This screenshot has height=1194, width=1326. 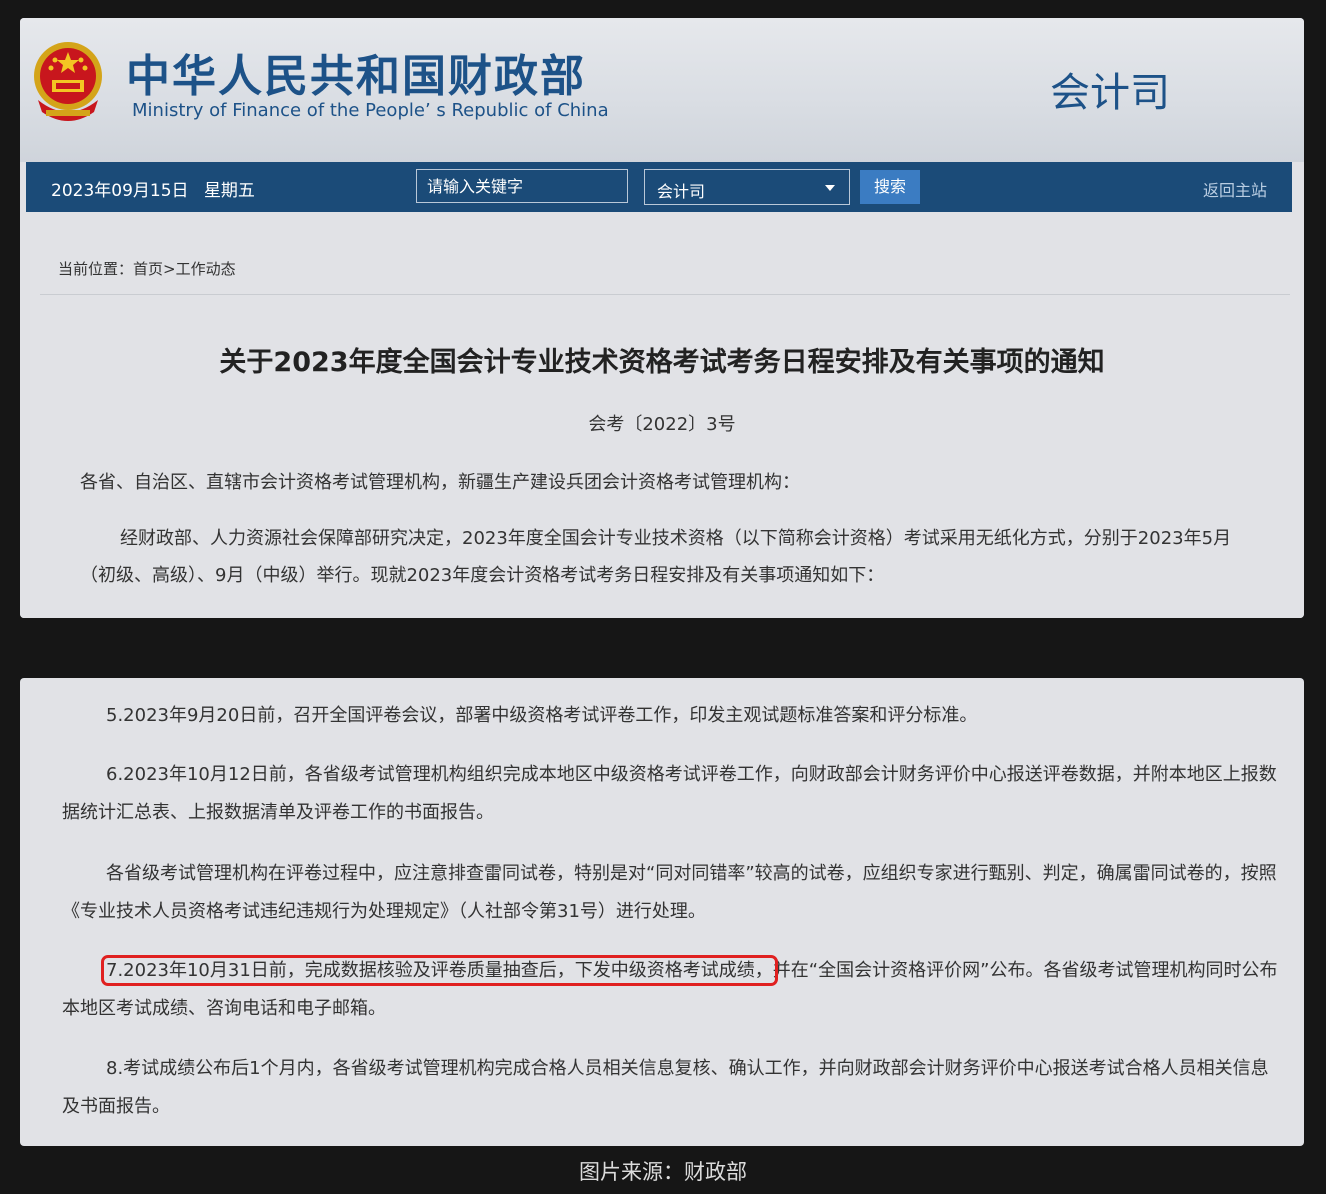 I want to click on breadcrumb-home-link: 首页, so click(x=148, y=269).